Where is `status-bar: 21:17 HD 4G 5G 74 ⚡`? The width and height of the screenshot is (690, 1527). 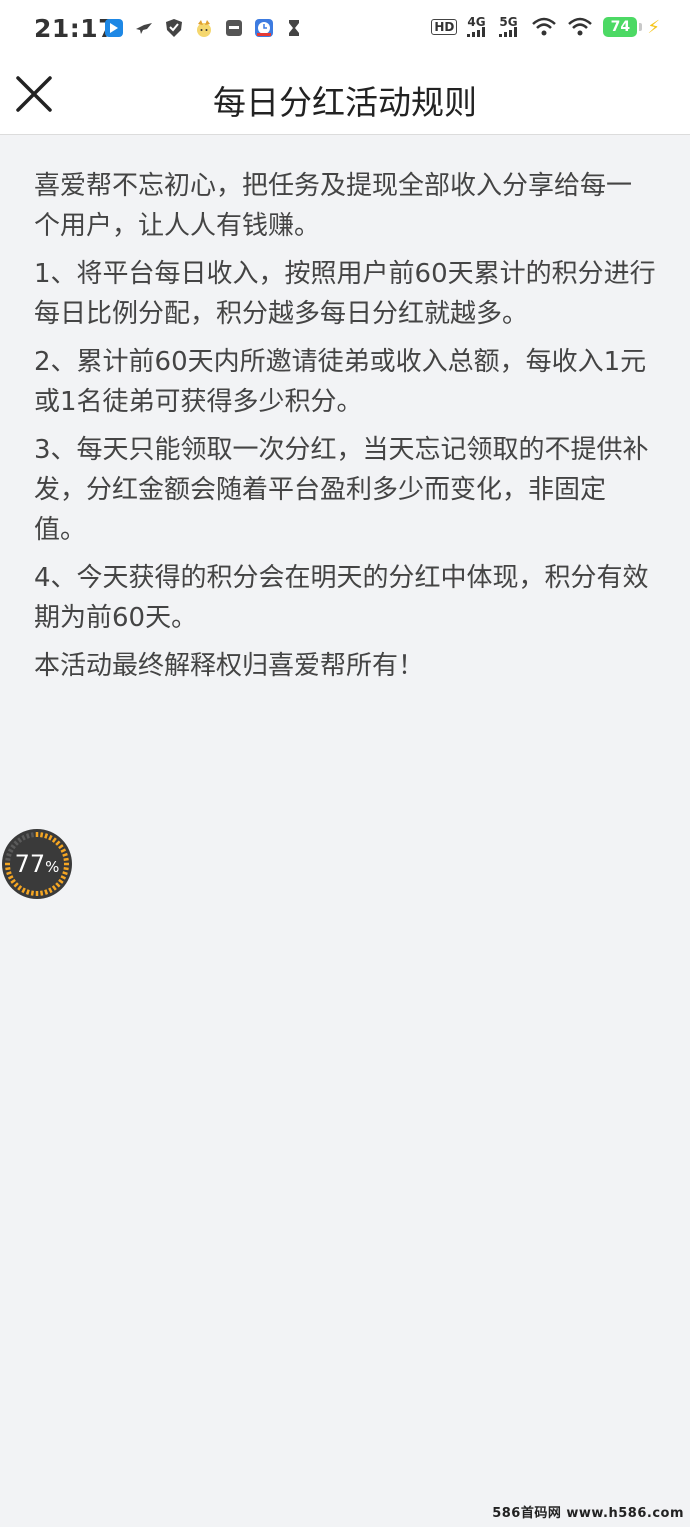
status-bar: 21:17 HD 4G 5G 74 ⚡ is located at coordinates (345, 31).